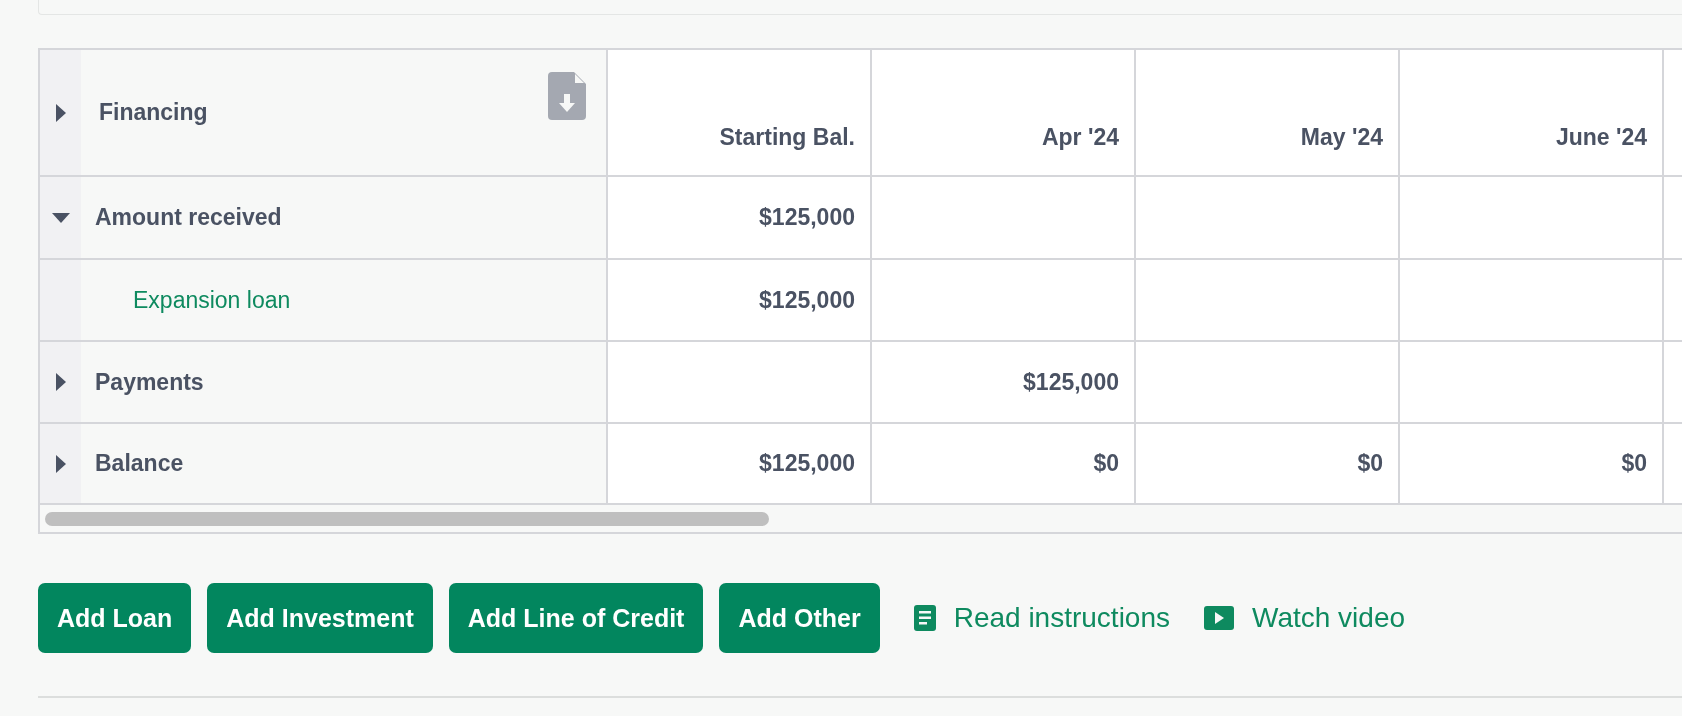 This screenshot has width=1682, height=716. Describe the element at coordinates (740, 112) in the screenshot. I see `column-header: Starting Bal.` at that location.